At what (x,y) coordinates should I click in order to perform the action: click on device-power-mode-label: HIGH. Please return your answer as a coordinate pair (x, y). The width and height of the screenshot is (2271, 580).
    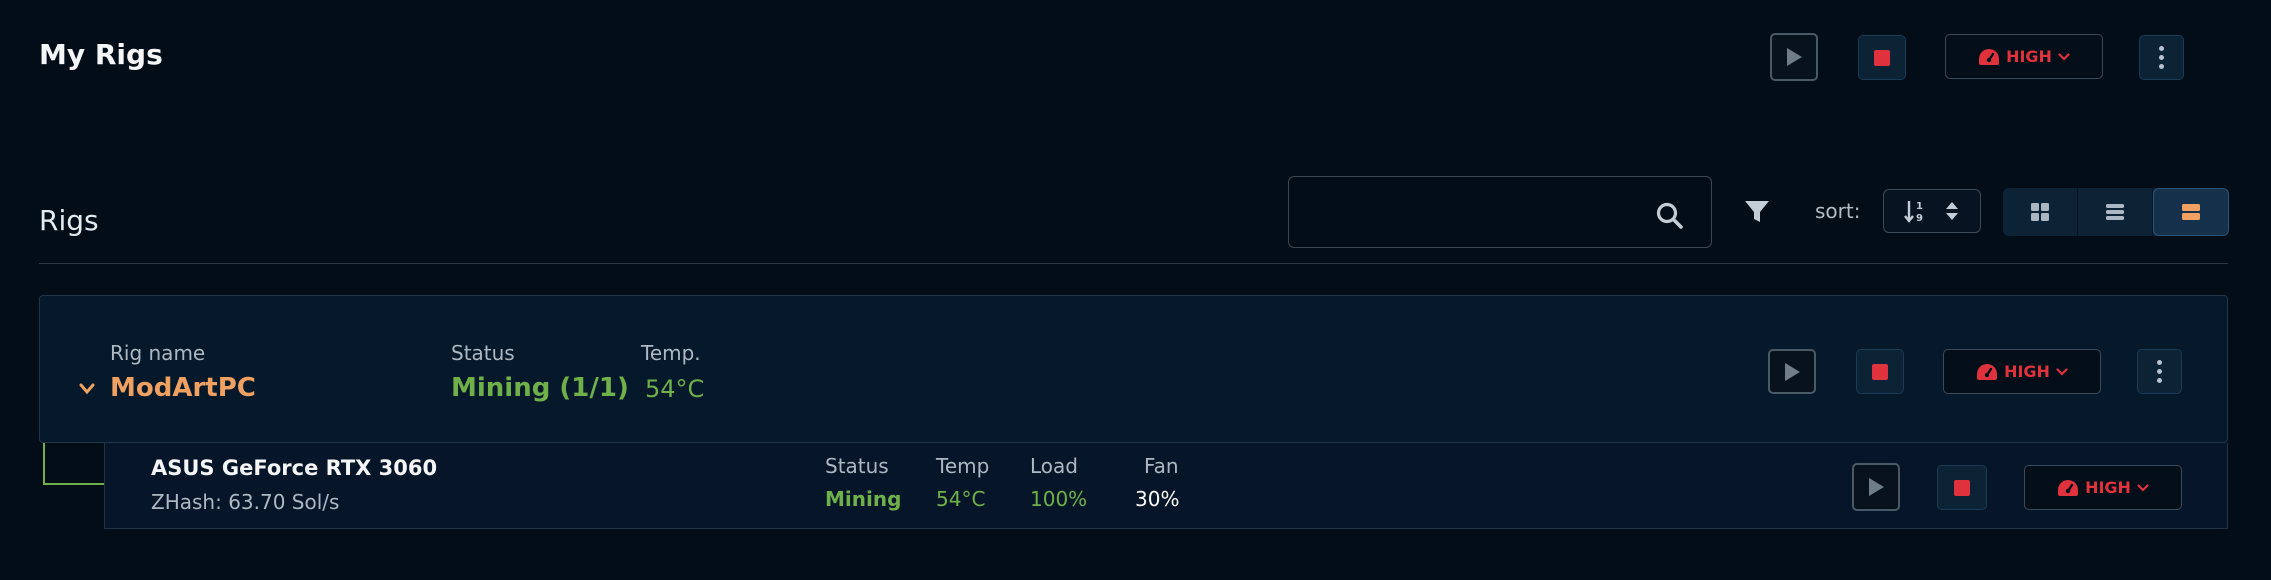
    Looking at the image, I should click on (2108, 487).